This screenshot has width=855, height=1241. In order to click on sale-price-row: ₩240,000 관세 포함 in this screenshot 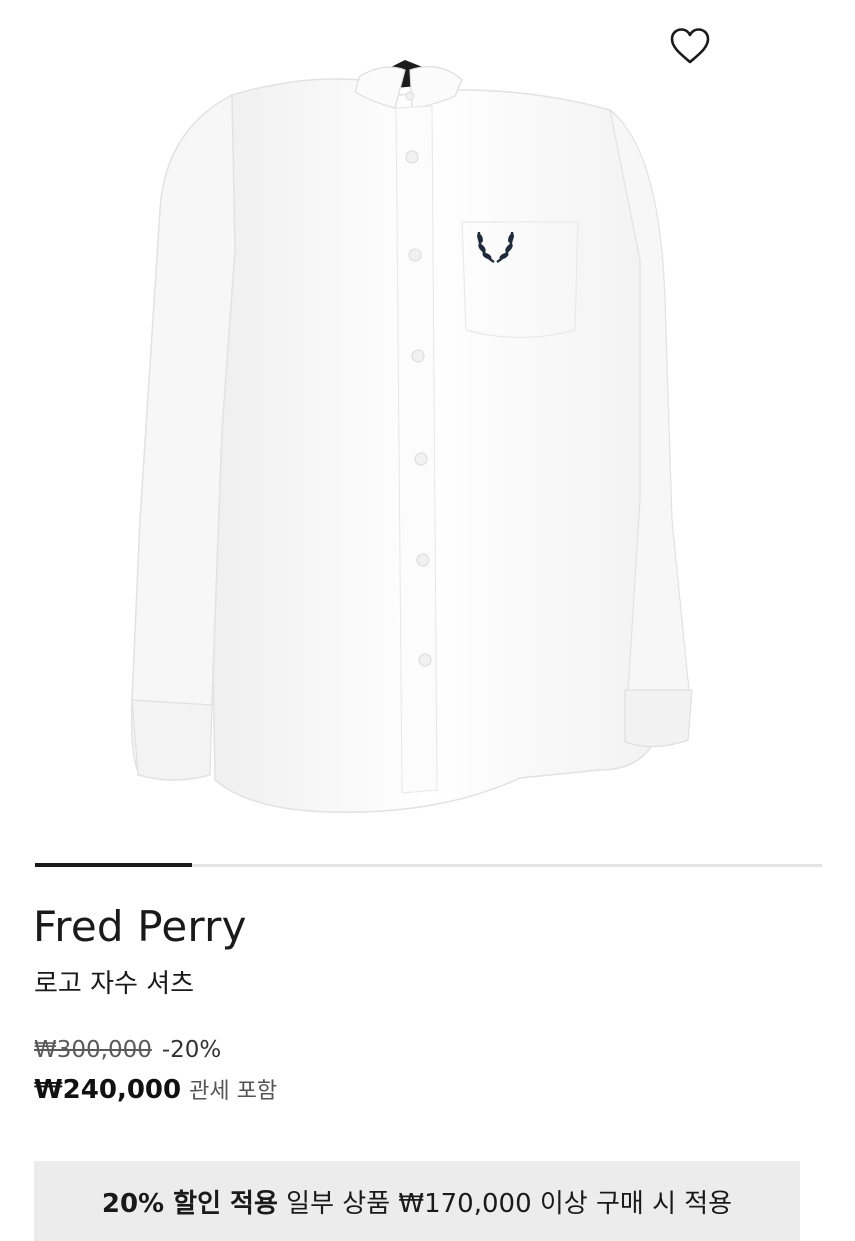, I will do `click(155, 1089)`.